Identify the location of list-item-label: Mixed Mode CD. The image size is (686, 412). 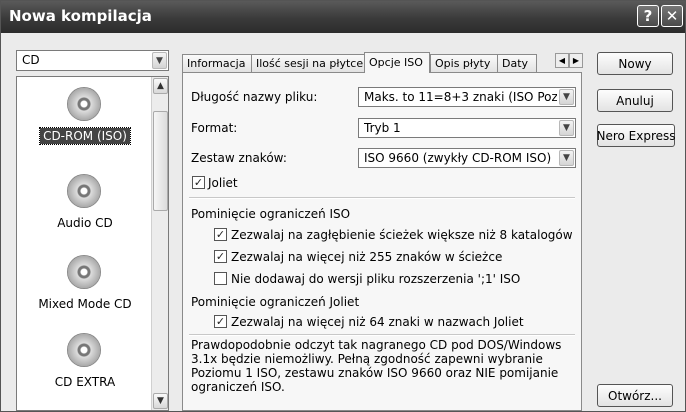
(85, 304).